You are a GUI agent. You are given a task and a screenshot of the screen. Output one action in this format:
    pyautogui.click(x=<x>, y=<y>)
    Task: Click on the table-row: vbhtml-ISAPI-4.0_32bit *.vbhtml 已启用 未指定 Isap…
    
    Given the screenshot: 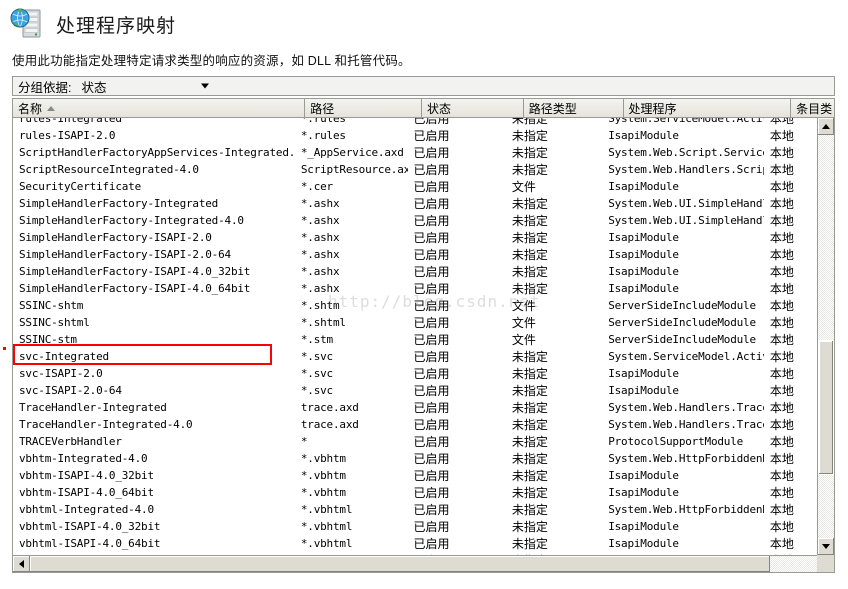 What is the action you would take?
    pyautogui.click(x=415, y=526)
    